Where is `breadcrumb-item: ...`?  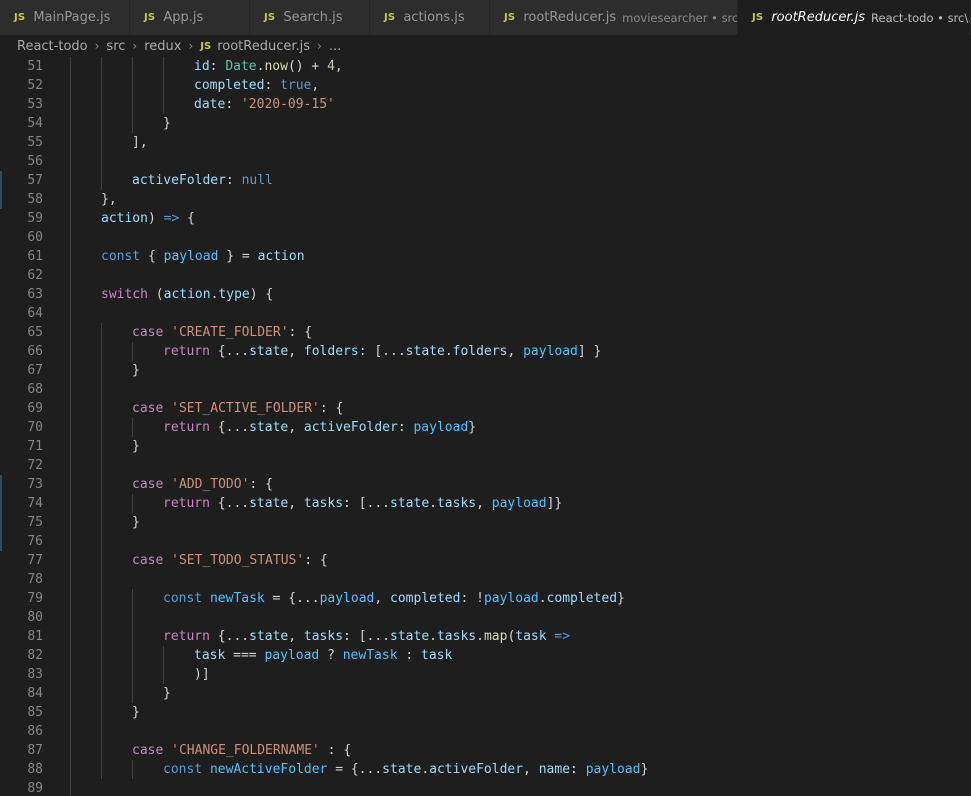
breadcrumb-item: ... is located at coordinates (335, 46).